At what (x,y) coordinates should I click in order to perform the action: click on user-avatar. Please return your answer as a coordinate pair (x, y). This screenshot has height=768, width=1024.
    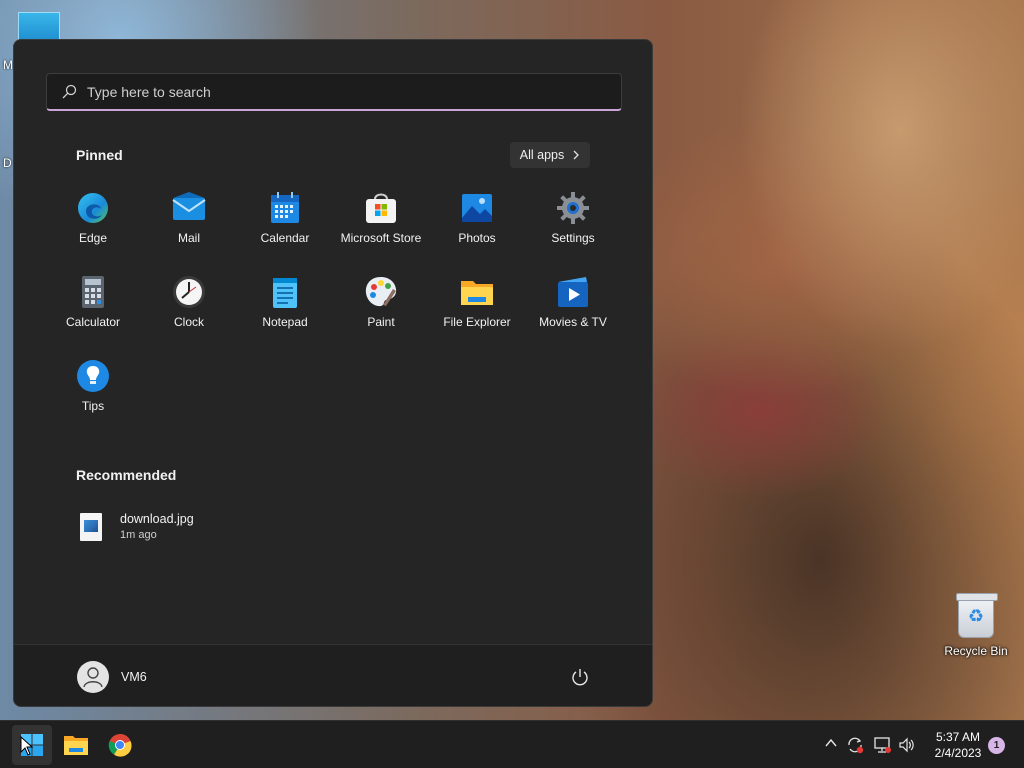
    Looking at the image, I should click on (93, 677).